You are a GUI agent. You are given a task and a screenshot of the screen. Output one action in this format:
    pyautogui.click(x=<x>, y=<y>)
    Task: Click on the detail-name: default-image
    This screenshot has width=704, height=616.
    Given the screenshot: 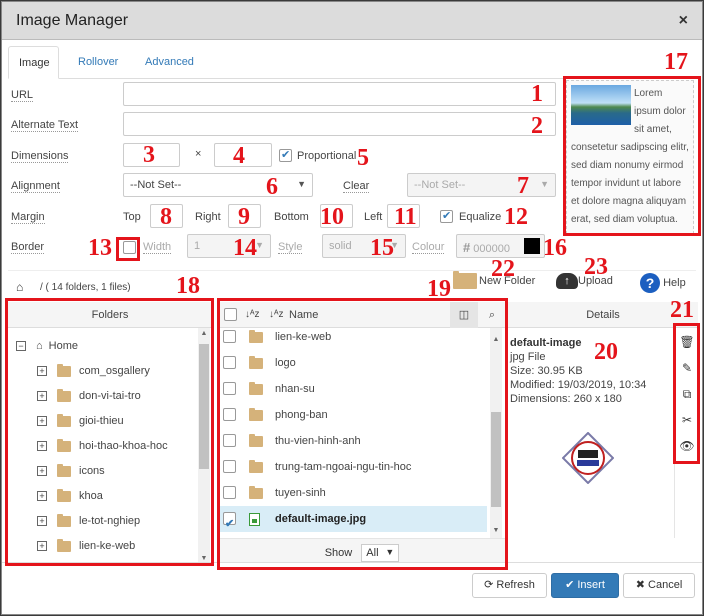 What is the action you would take?
    pyautogui.click(x=546, y=343)
    